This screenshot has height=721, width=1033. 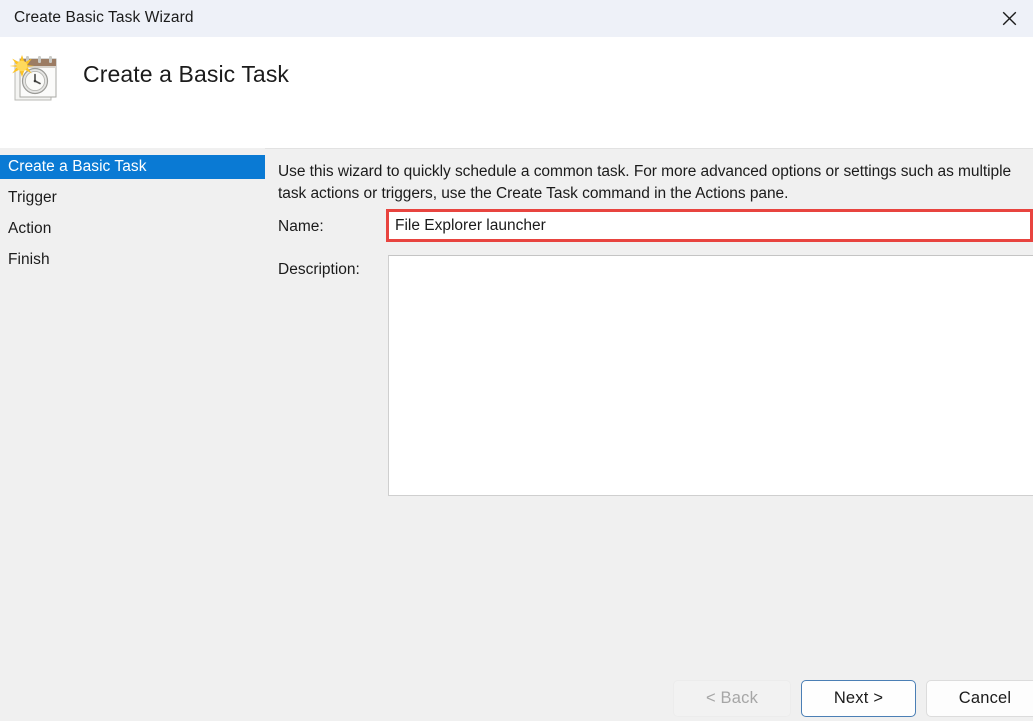 I want to click on sidebar-item-trigger: Trigger, so click(x=132, y=198).